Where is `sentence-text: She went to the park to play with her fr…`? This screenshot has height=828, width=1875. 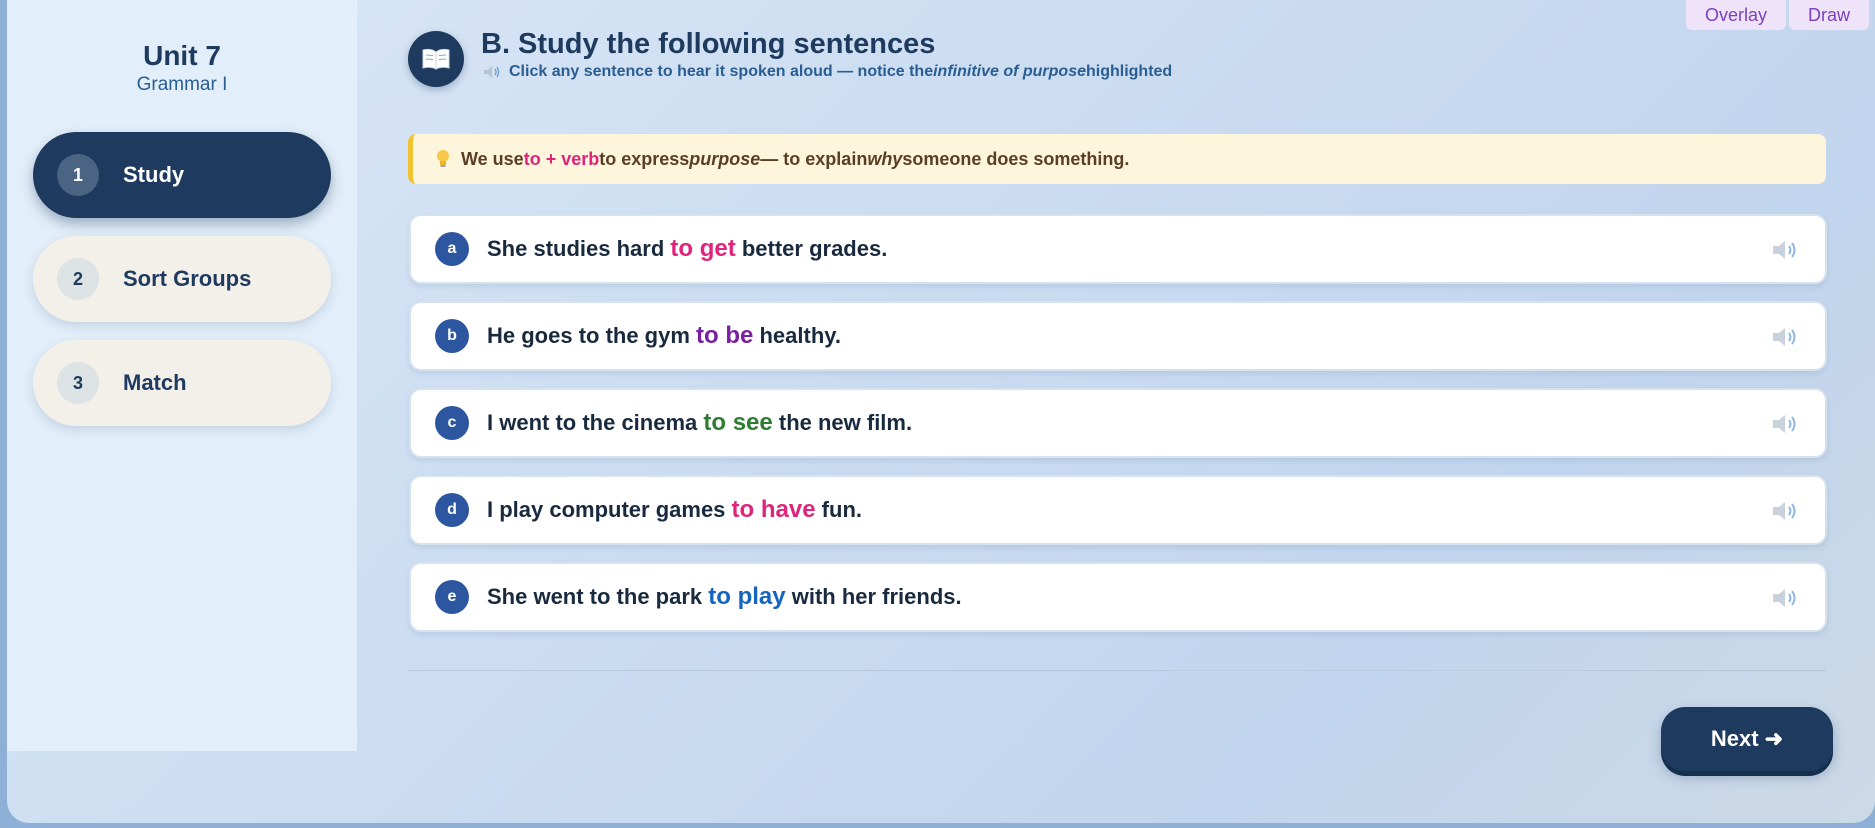 sentence-text: She went to the park to play with her fr… is located at coordinates (724, 597).